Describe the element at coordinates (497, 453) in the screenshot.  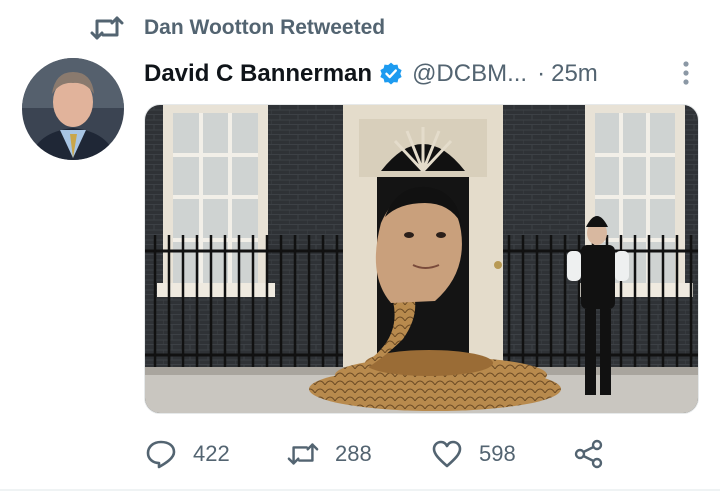
I see `like-count: 598` at that location.